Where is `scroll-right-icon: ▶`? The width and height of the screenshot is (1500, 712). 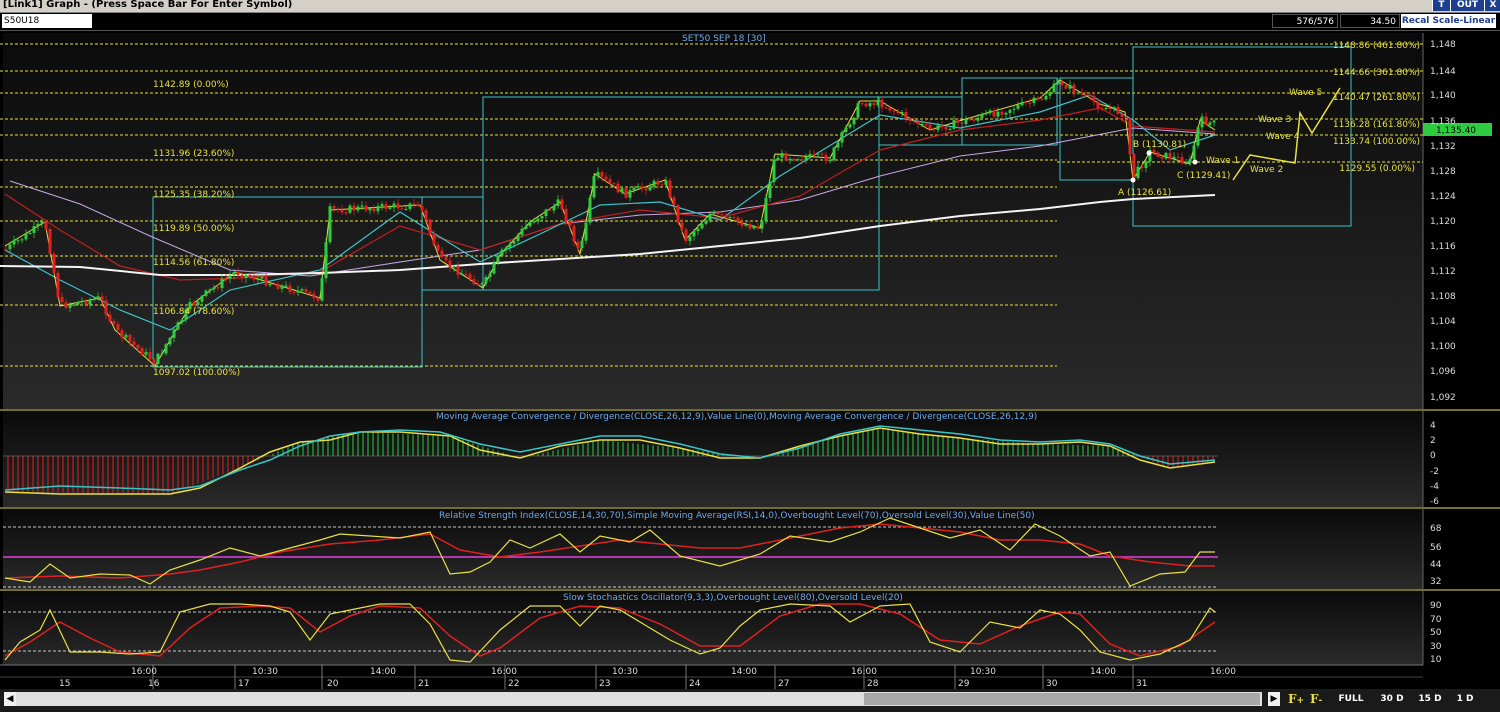
scroll-right-icon: ▶ is located at coordinates (1274, 699).